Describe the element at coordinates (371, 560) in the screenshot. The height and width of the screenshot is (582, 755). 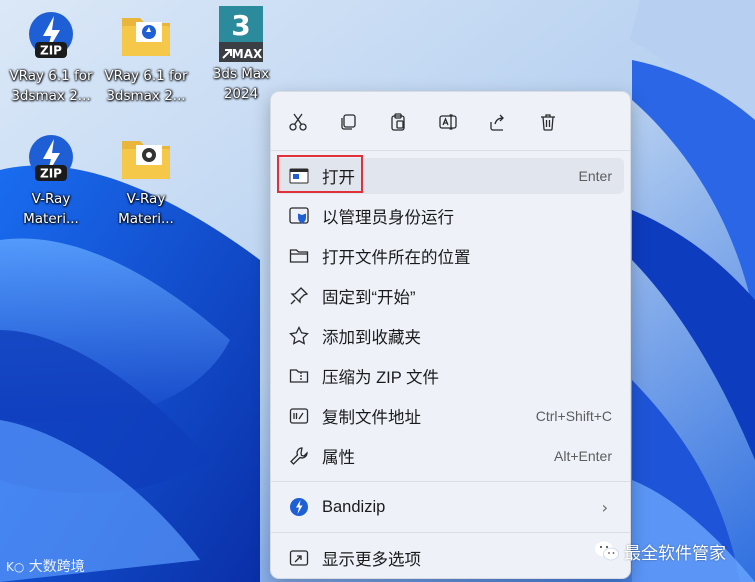
I see `menu-item-label: 显示更多选项` at that location.